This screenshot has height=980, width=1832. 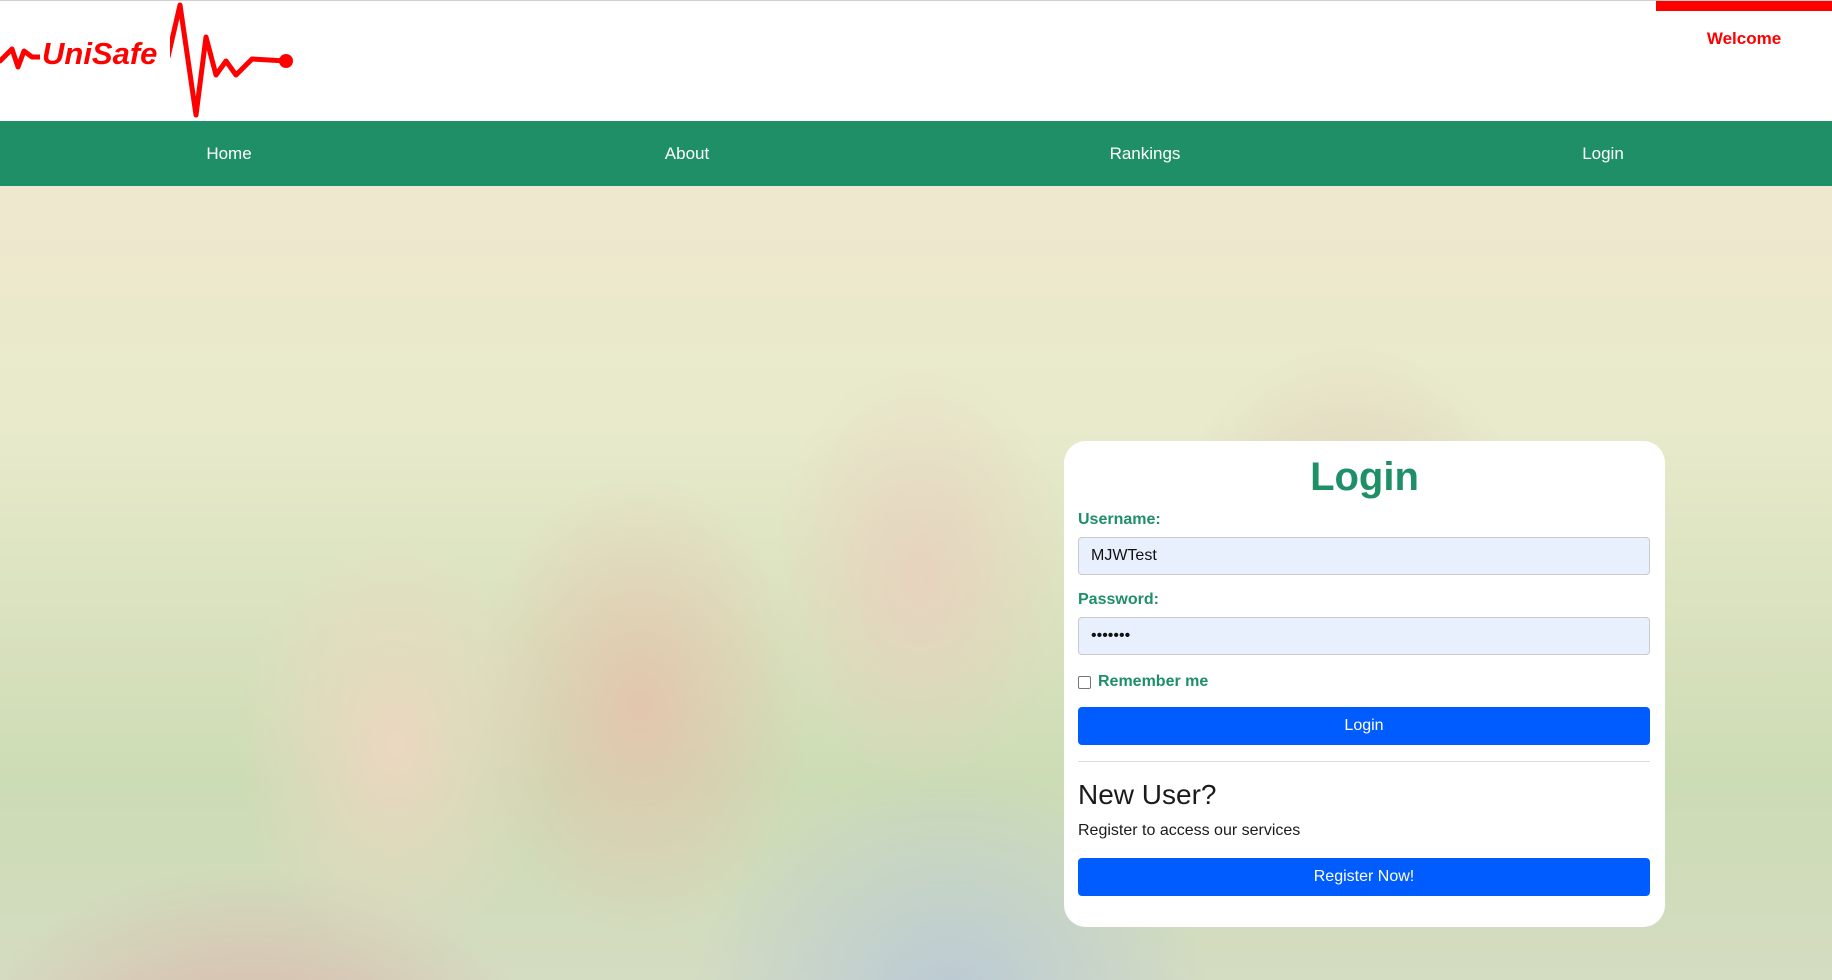 What do you see at coordinates (1364, 877) in the screenshot?
I see `register-button: Register Now!` at bounding box center [1364, 877].